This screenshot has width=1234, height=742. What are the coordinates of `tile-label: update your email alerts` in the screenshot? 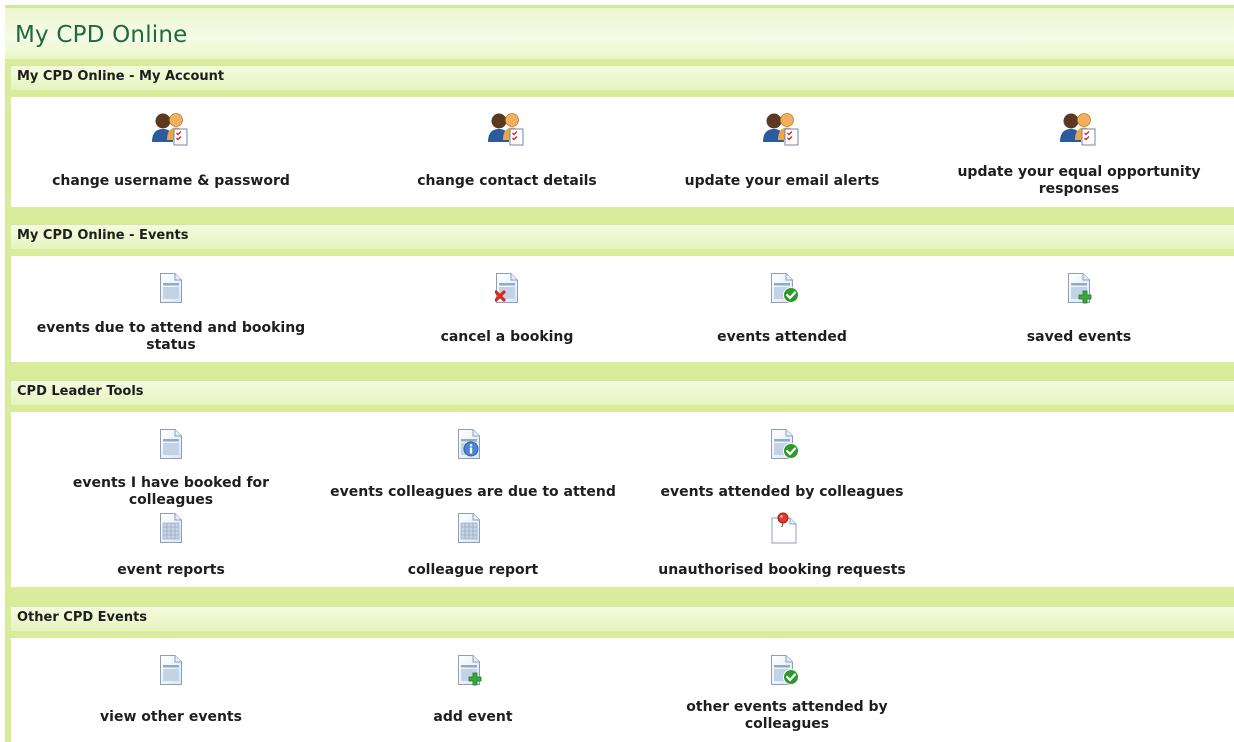 It's located at (782, 181).